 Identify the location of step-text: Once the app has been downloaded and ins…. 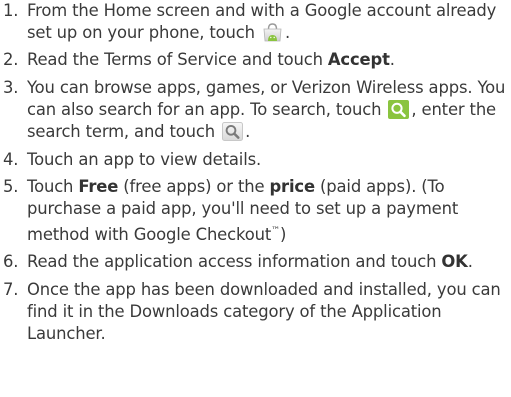
(264, 311).